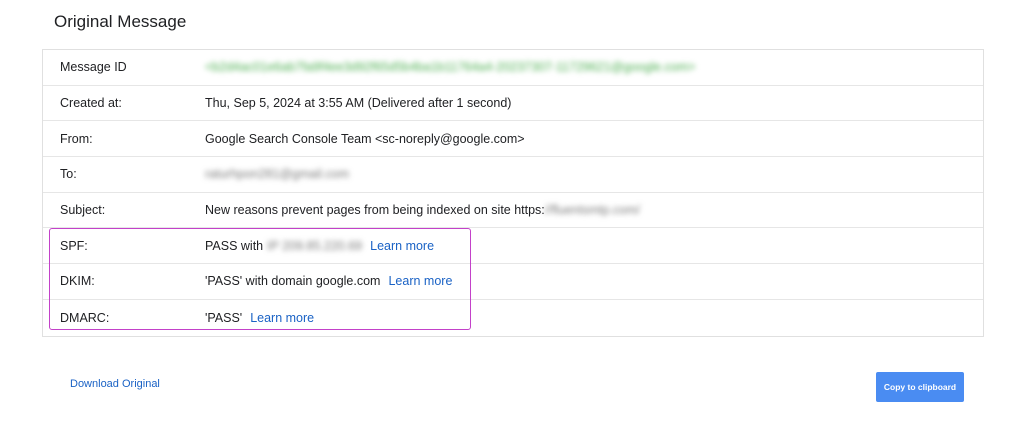 The height and width of the screenshot is (427, 1024). I want to click on subject-url-blurred: //fluentsmtp.com/, so click(592, 210).